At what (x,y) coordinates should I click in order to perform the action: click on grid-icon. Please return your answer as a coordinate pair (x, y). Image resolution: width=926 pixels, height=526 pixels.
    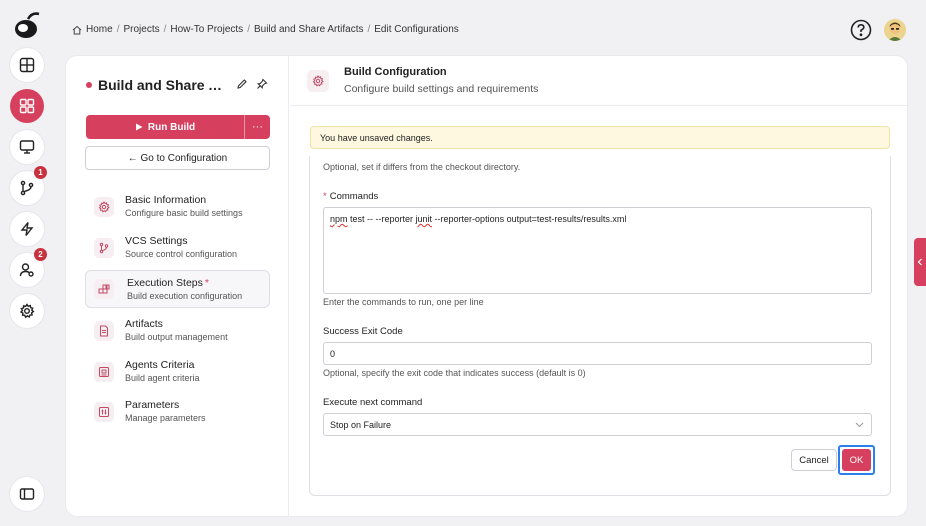
    Looking at the image, I should click on (27, 106).